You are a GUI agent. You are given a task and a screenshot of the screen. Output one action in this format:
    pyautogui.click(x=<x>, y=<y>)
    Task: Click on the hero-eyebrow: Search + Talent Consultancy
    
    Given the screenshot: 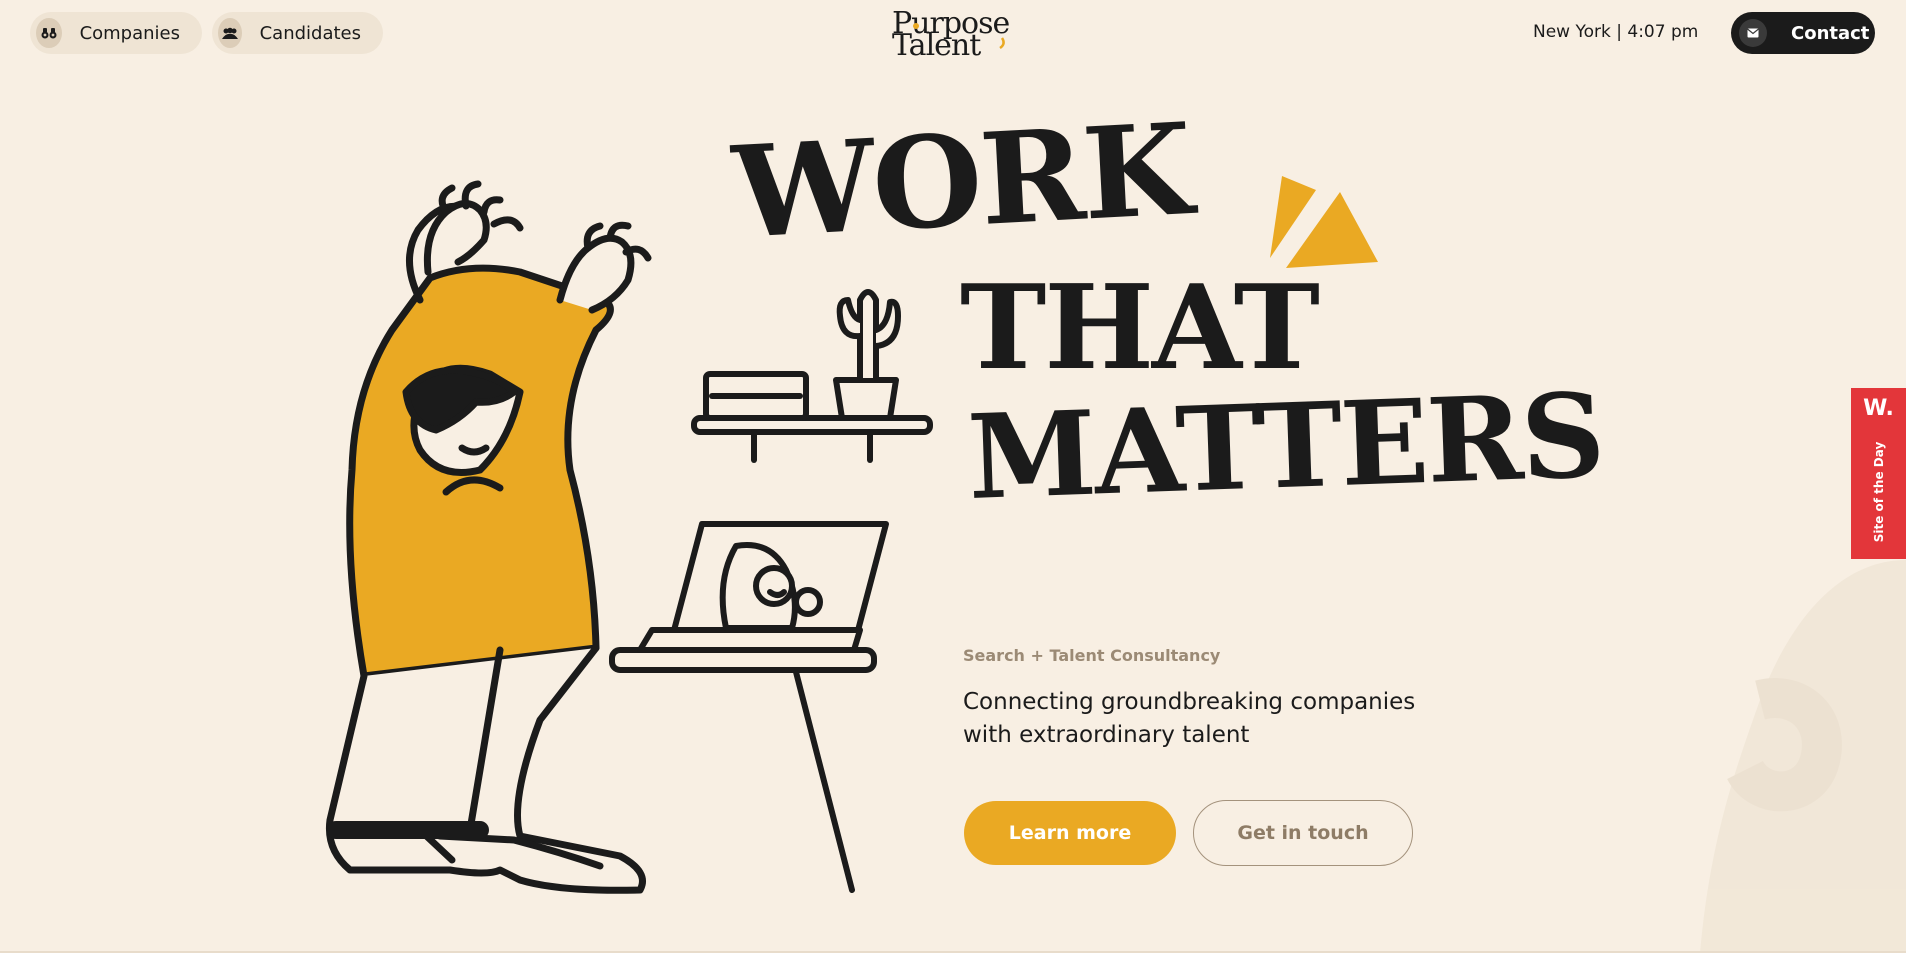 What is the action you would take?
    pyautogui.click(x=1092, y=655)
    